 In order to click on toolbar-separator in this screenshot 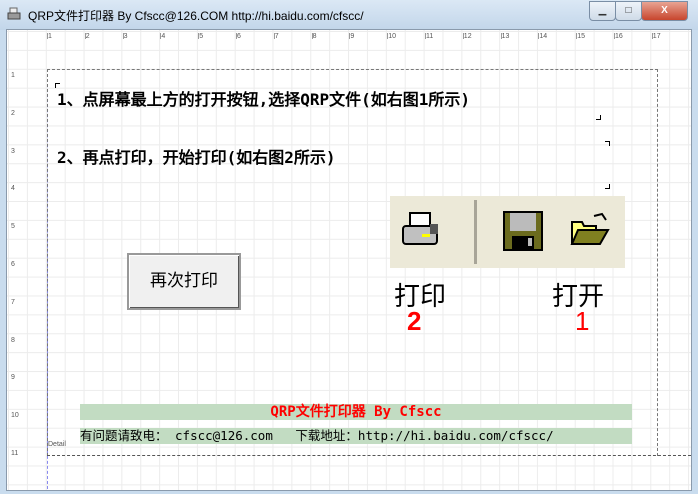, I will do `click(475, 232)`.